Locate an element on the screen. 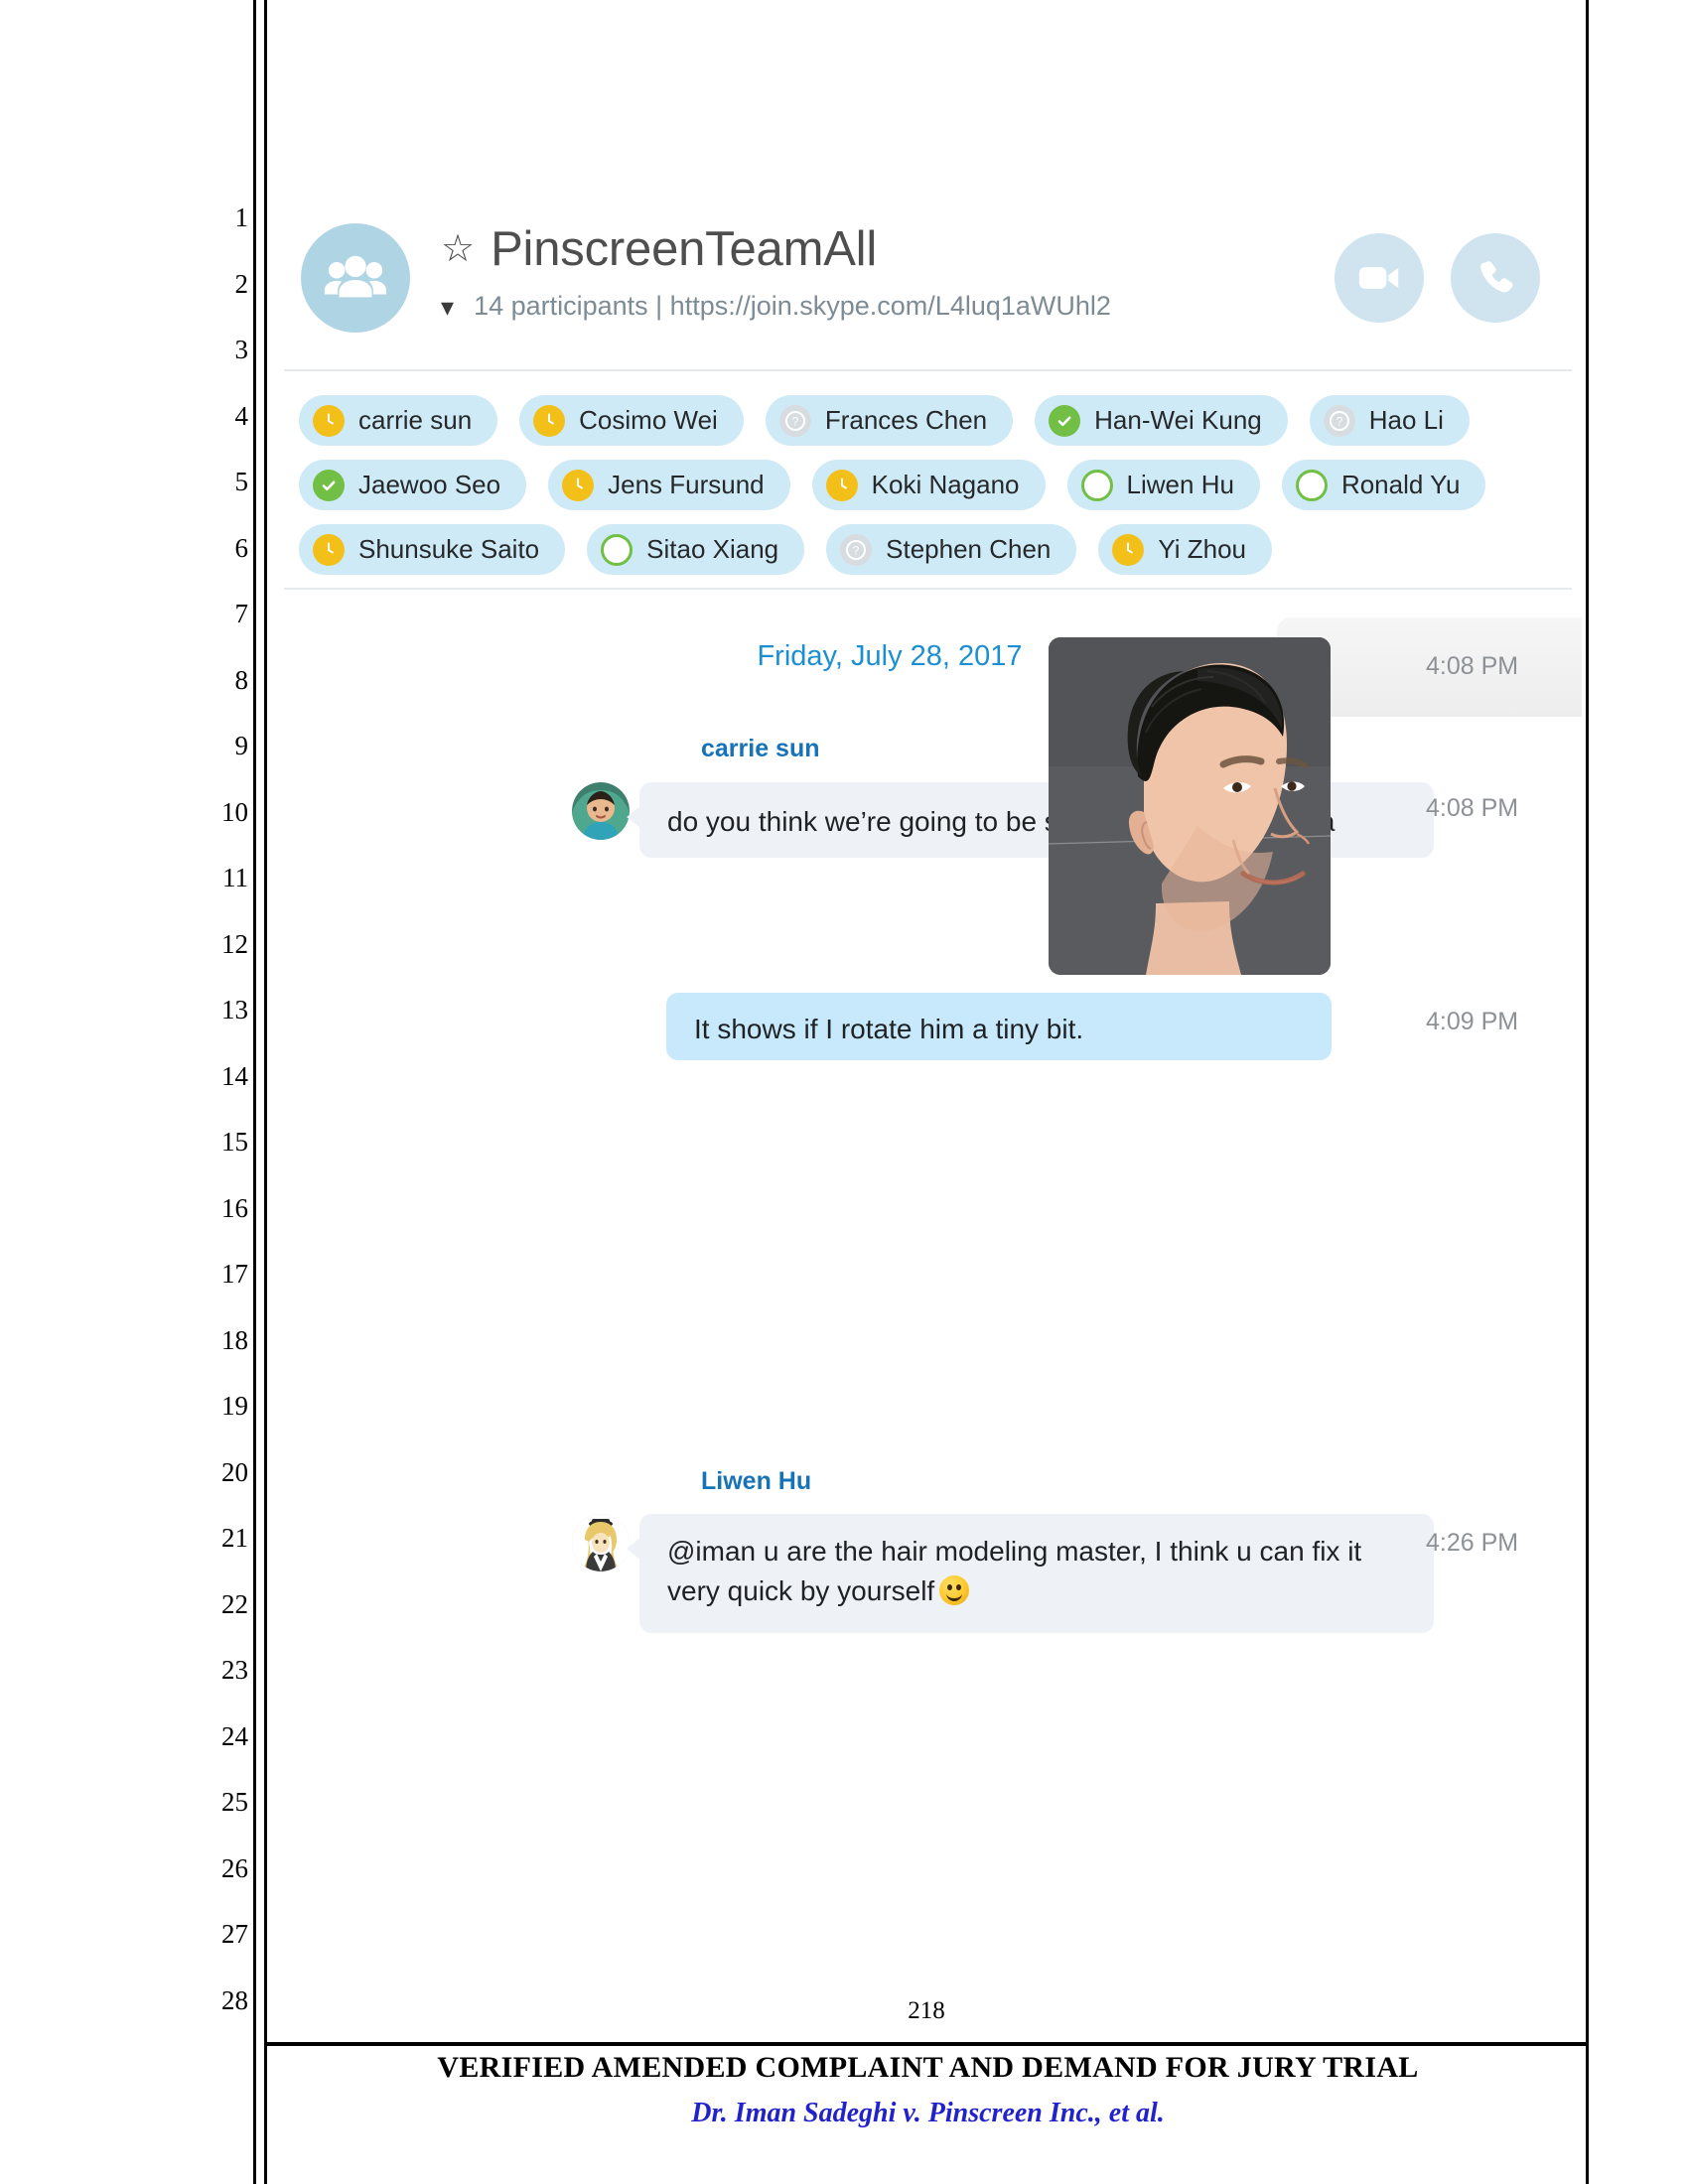 The width and height of the screenshot is (1688, 2184). line-number: 7 is located at coordinates (241, 613).